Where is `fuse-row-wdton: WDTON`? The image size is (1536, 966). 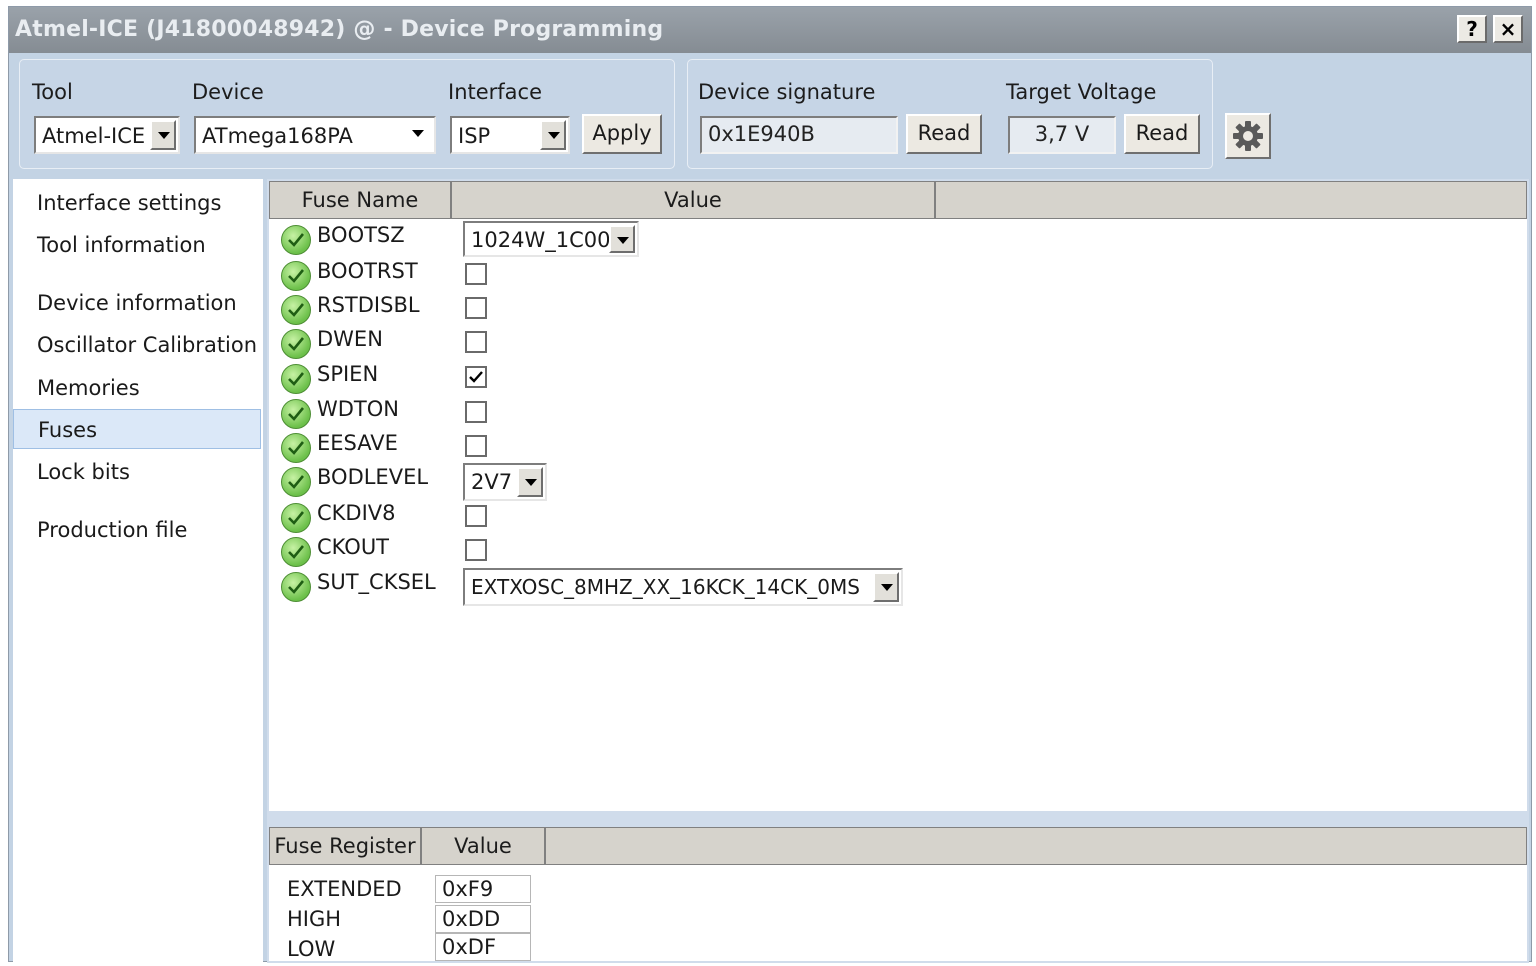 fuse-row-wdton: WDTON is located at coordinates (719, 412).